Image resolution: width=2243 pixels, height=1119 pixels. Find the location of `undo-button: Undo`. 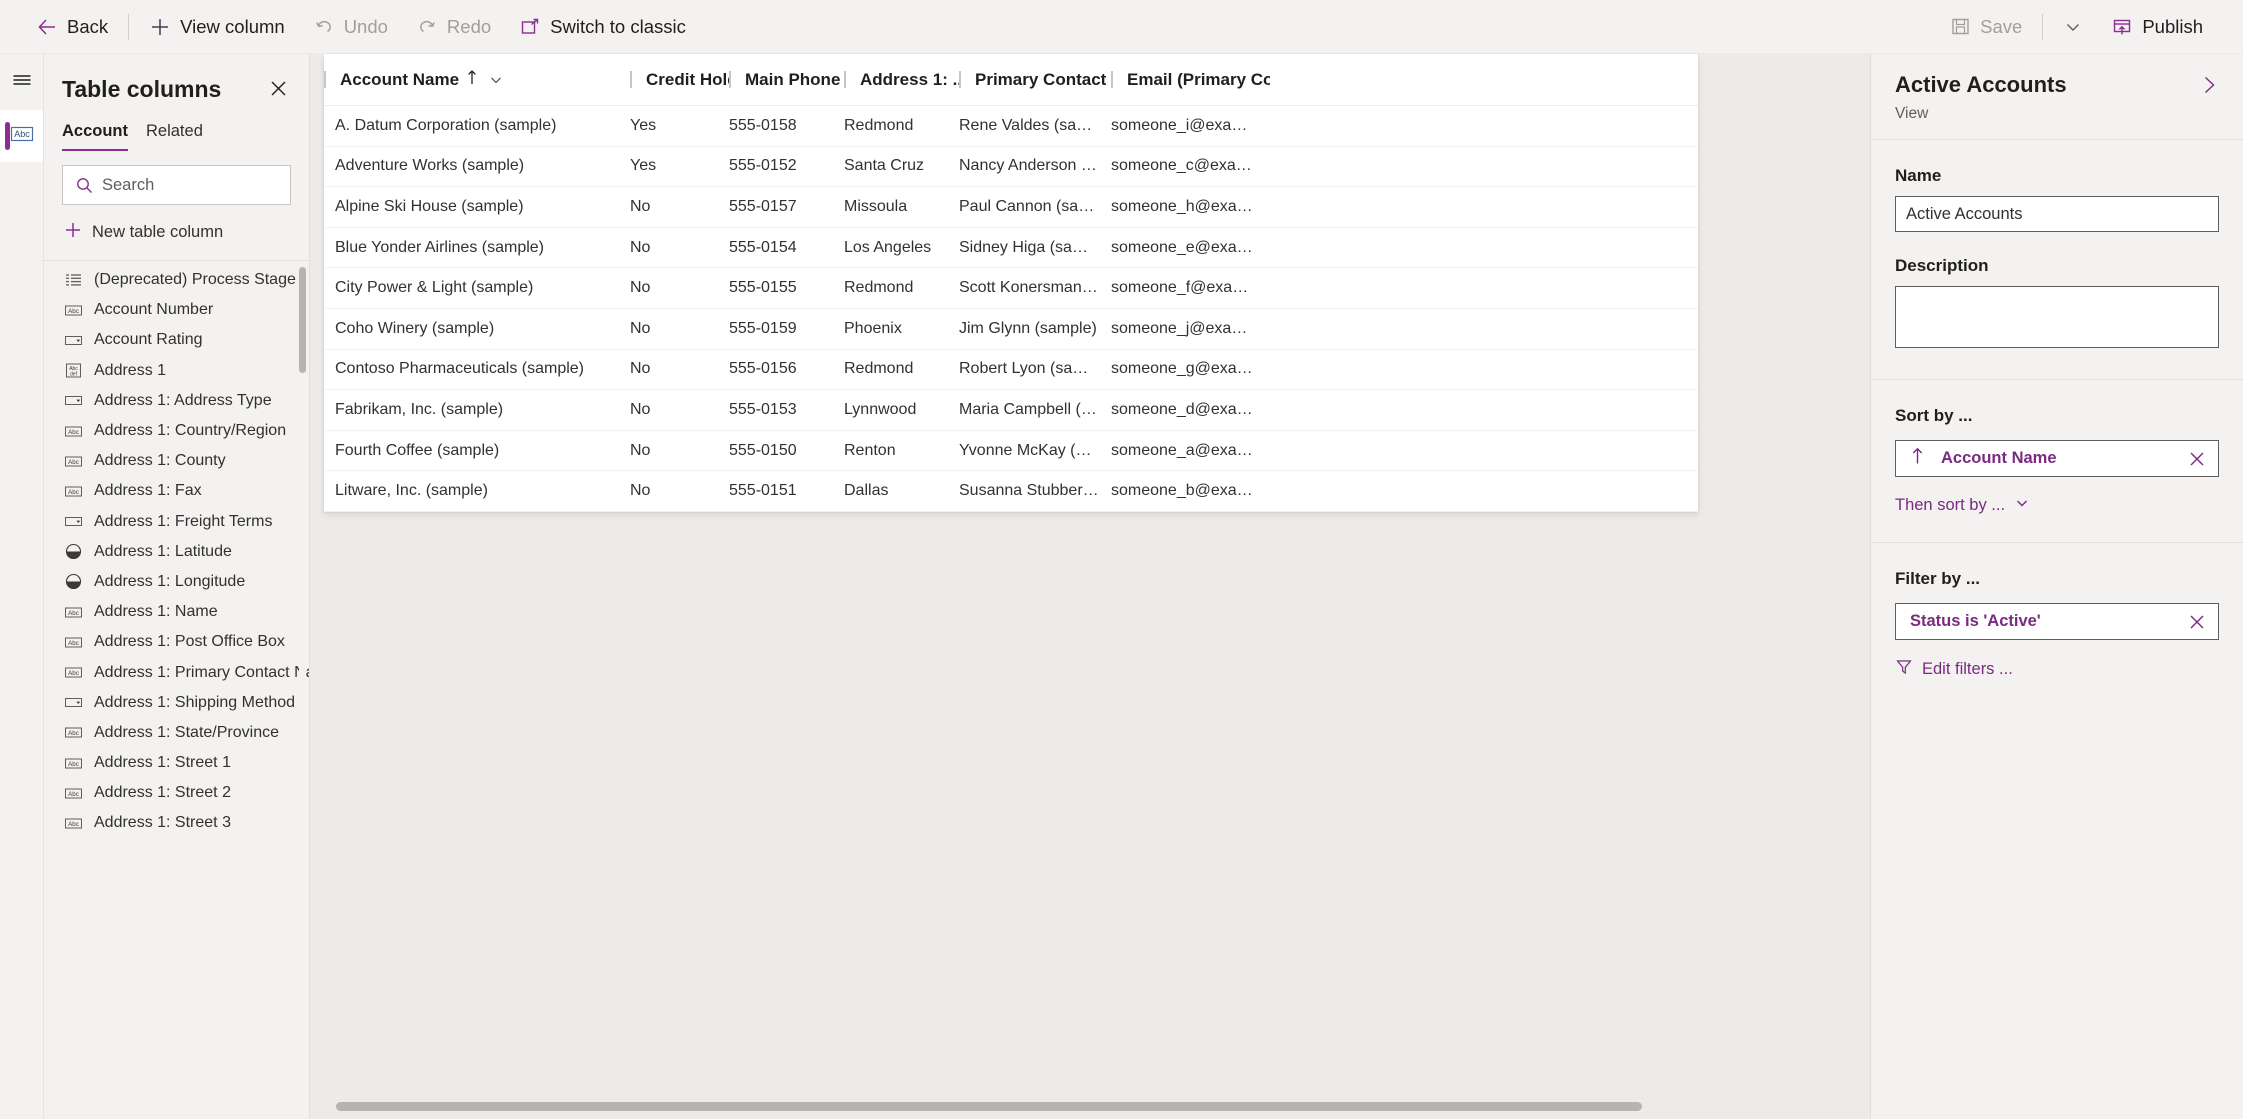

undo-button: Undo is located at coordinates (350, 27).